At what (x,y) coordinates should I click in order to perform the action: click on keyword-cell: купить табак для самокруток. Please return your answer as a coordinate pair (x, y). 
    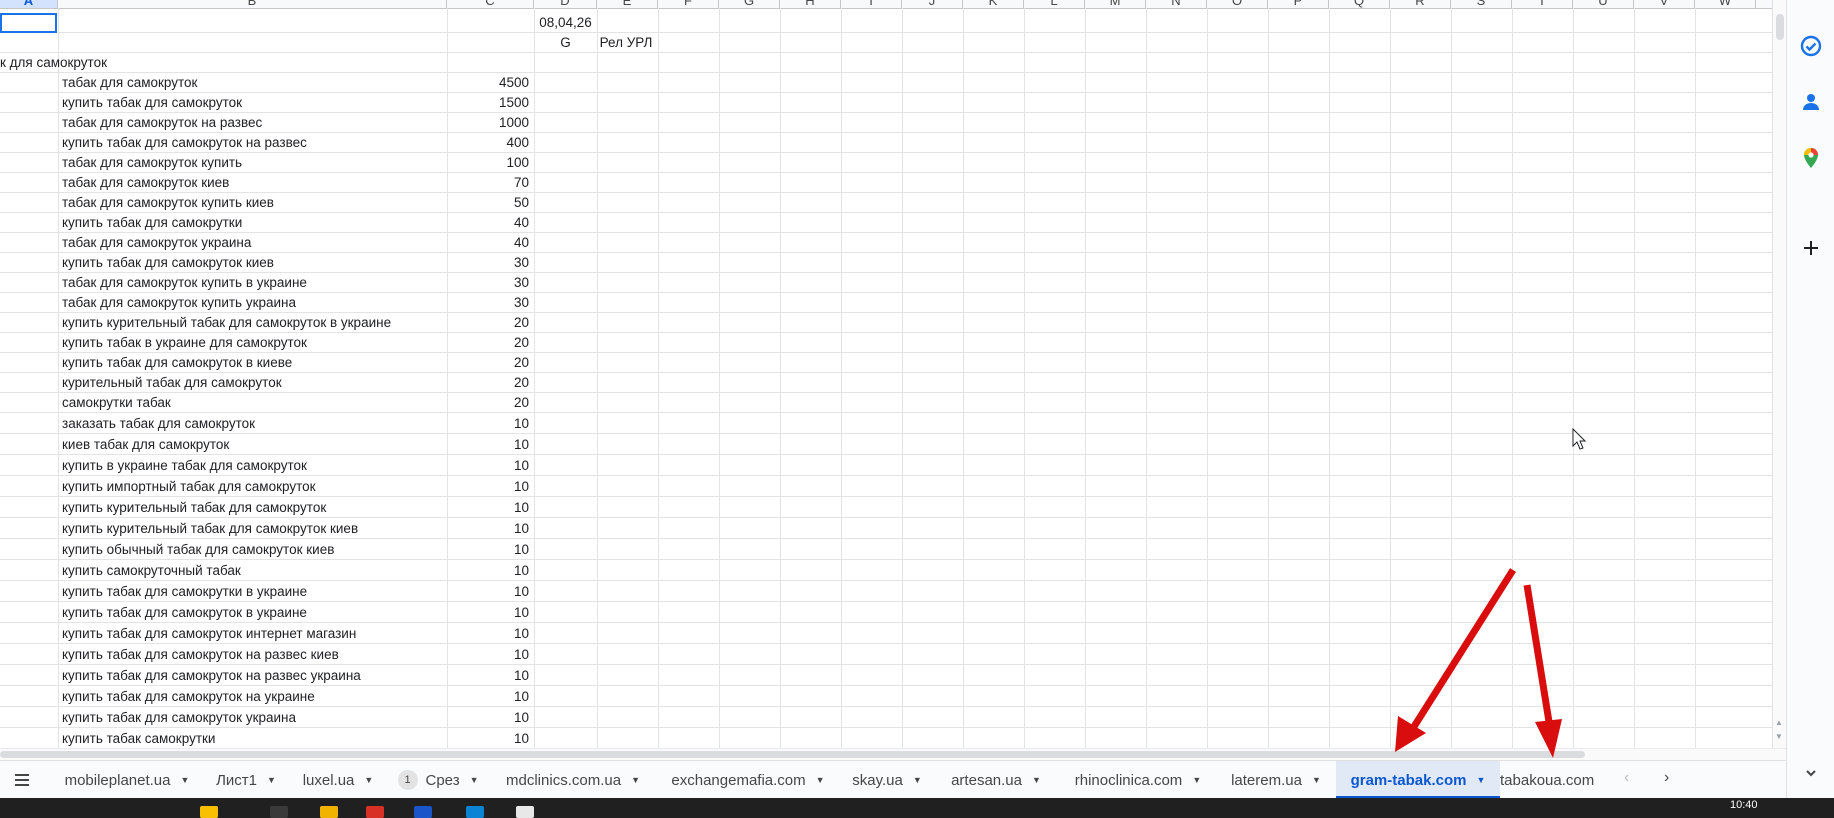
    Looking at the image, I should click on (152, 102).